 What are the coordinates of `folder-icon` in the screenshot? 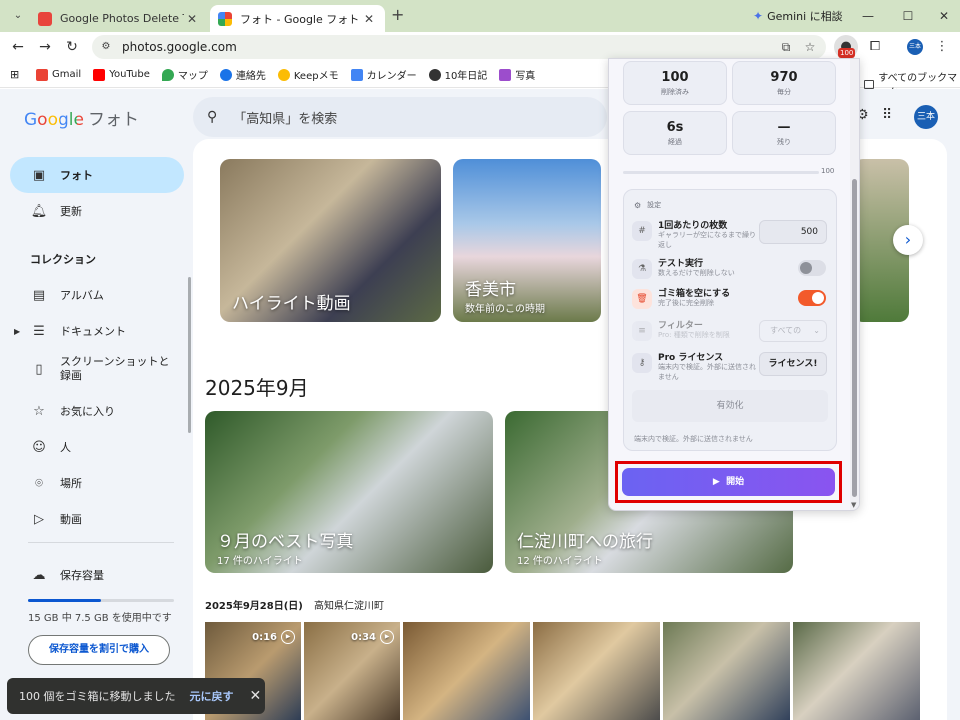 It's located at (869, 84).